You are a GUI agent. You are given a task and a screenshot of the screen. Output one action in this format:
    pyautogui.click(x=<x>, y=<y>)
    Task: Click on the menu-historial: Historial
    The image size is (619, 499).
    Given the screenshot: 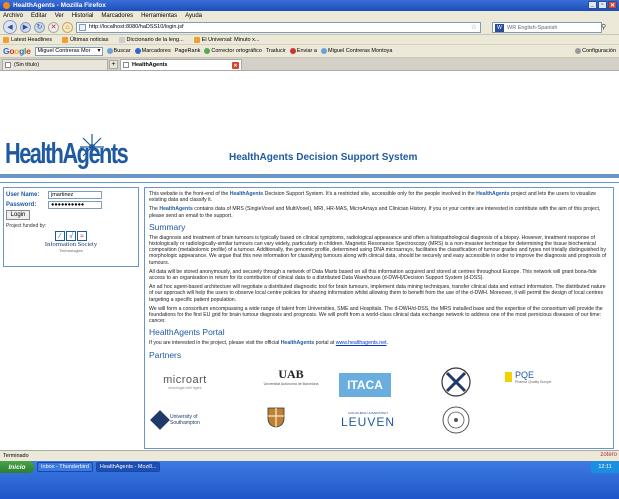 What is the action you would take?
    pyautogui.click(x=83, y=16)
    